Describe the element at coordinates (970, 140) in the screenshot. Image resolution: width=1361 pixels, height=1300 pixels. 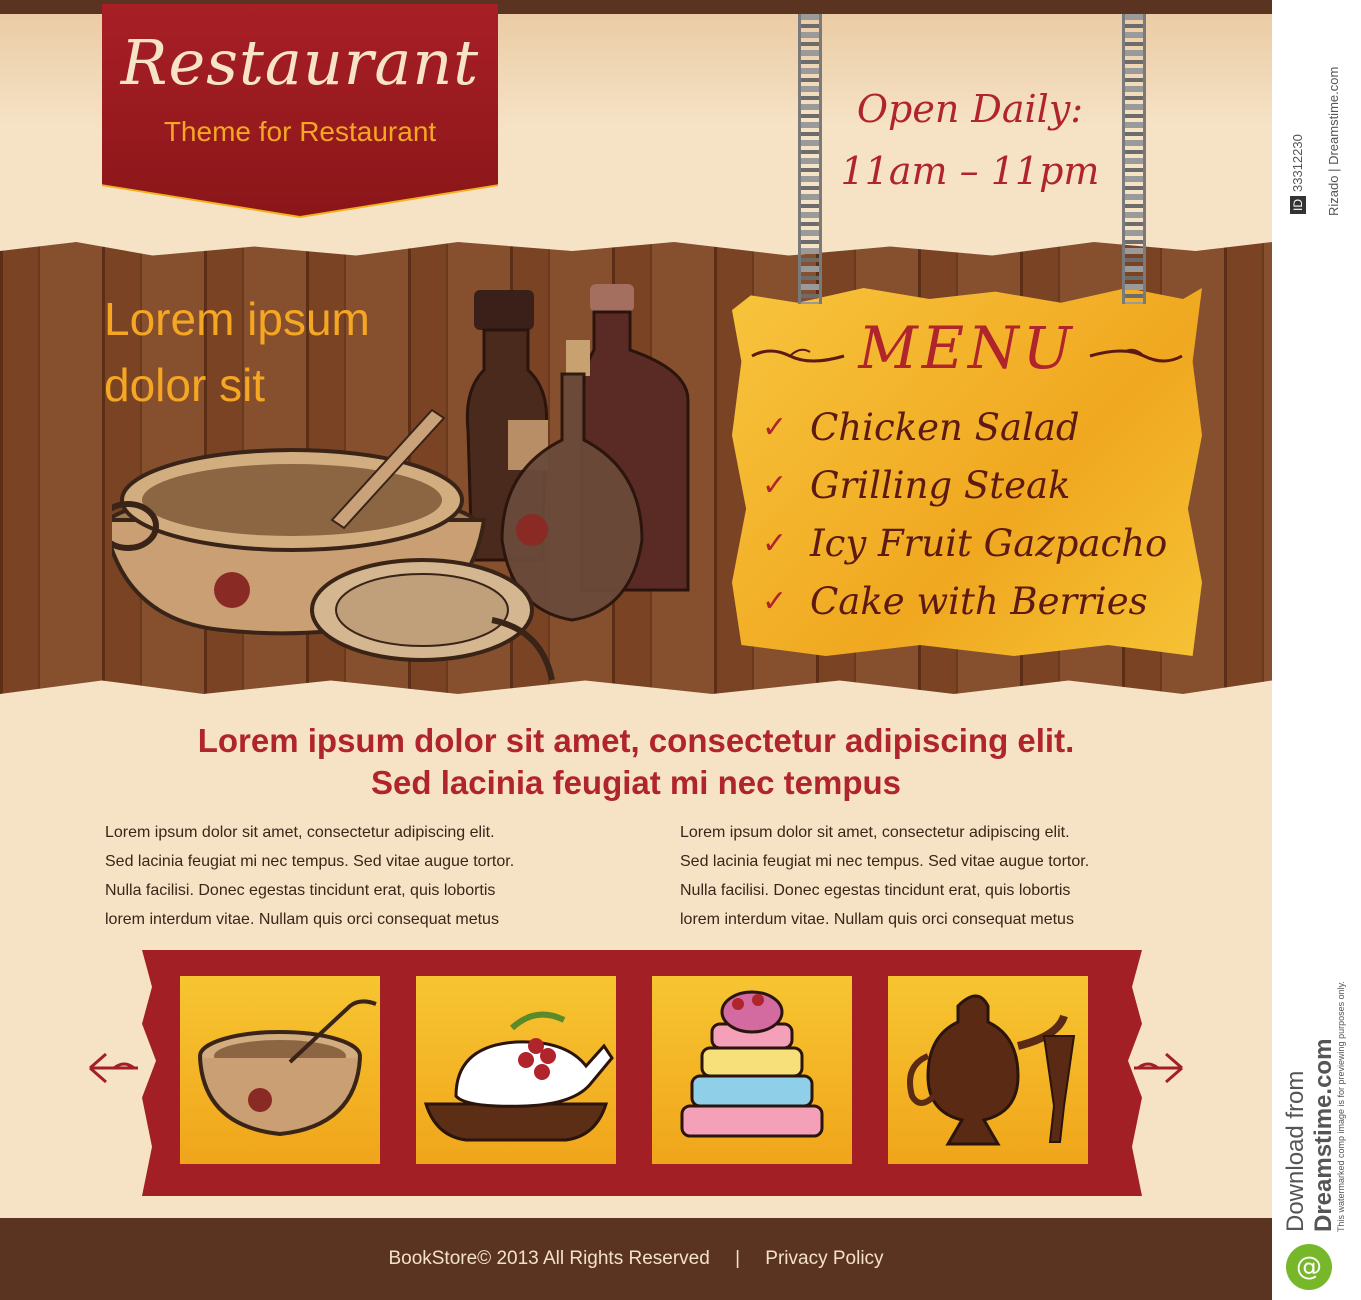
I see `opening-hours: Open Daily: 11am – 11pm` at that location.